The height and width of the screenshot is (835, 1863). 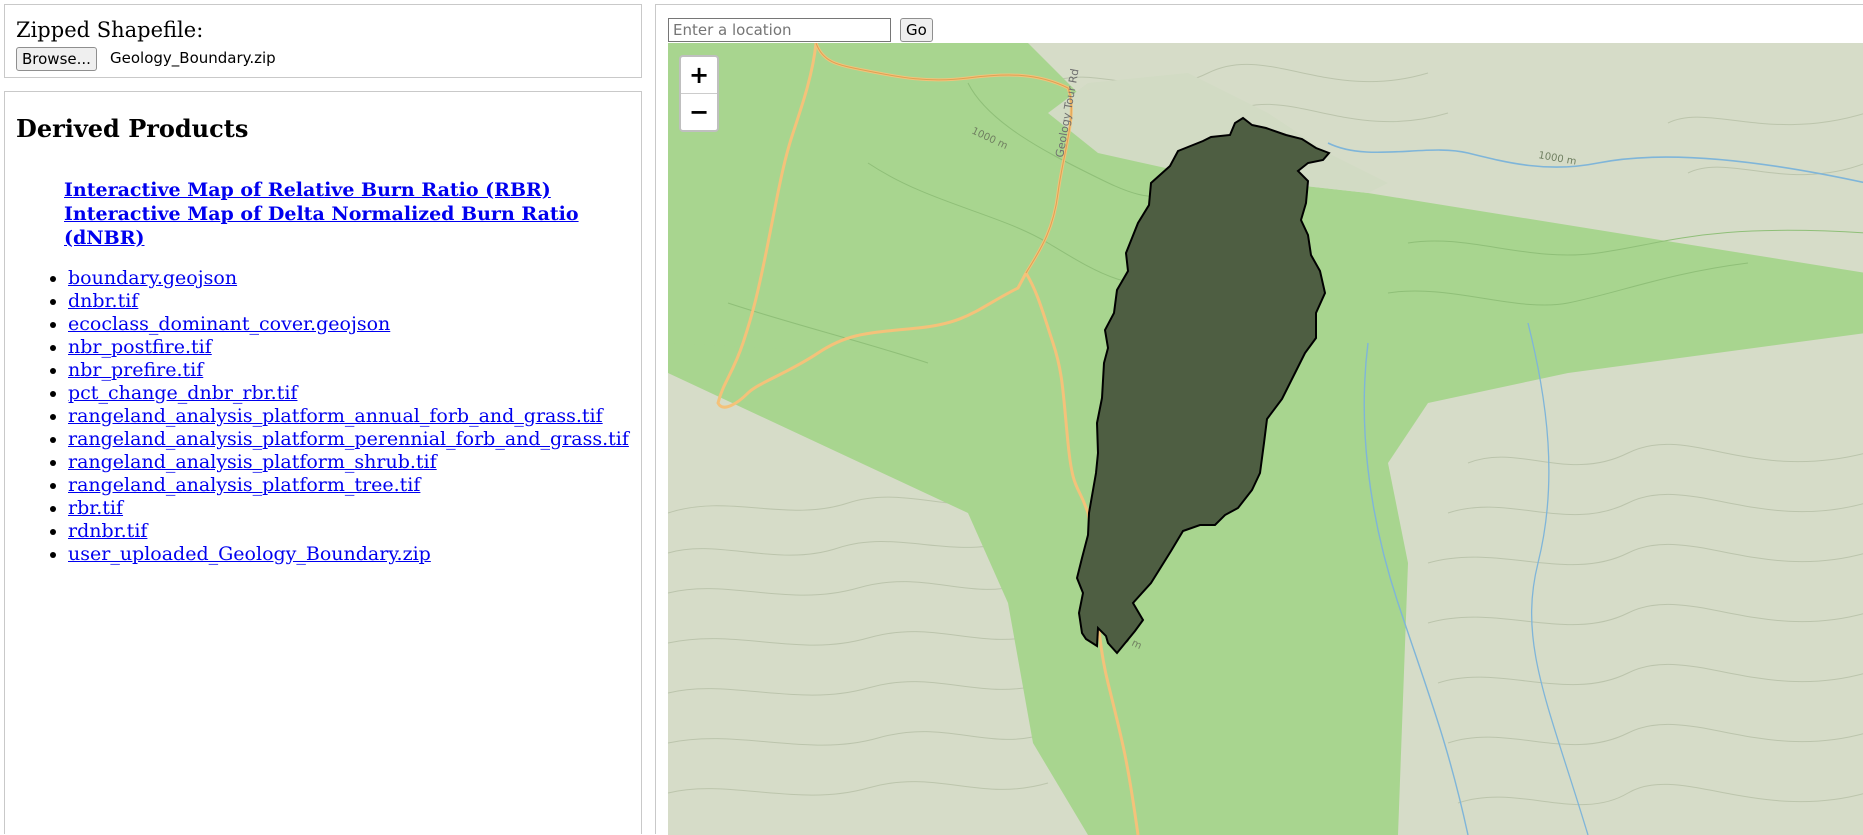 I want to click on derived-products-heading: Derived Products, so click(x=132, y=128).